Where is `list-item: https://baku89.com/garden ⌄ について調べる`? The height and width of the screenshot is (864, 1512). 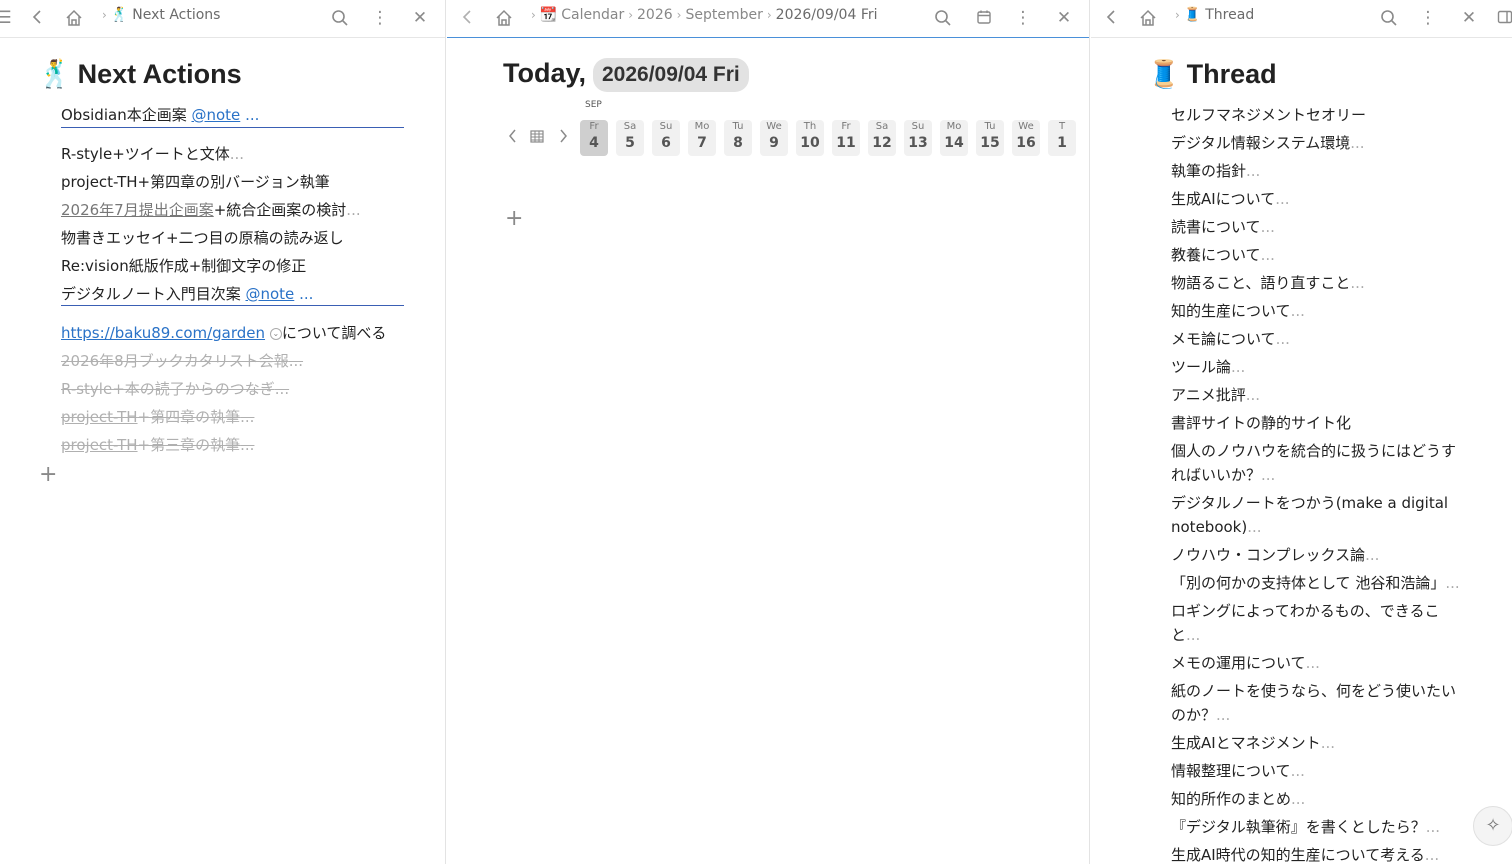
list-item: https://baku89.com/garden ⌄ について調べる is located at coordinates (223, 333).